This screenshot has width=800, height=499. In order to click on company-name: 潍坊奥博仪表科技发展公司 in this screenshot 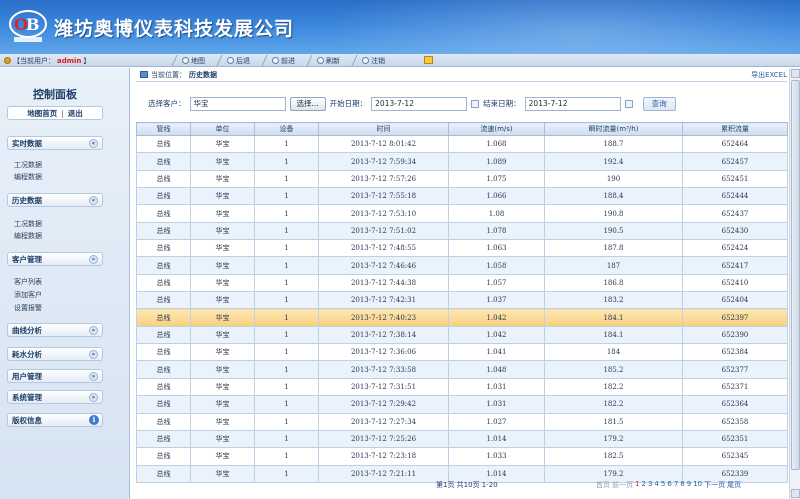, I will do `click(174, 29)`.